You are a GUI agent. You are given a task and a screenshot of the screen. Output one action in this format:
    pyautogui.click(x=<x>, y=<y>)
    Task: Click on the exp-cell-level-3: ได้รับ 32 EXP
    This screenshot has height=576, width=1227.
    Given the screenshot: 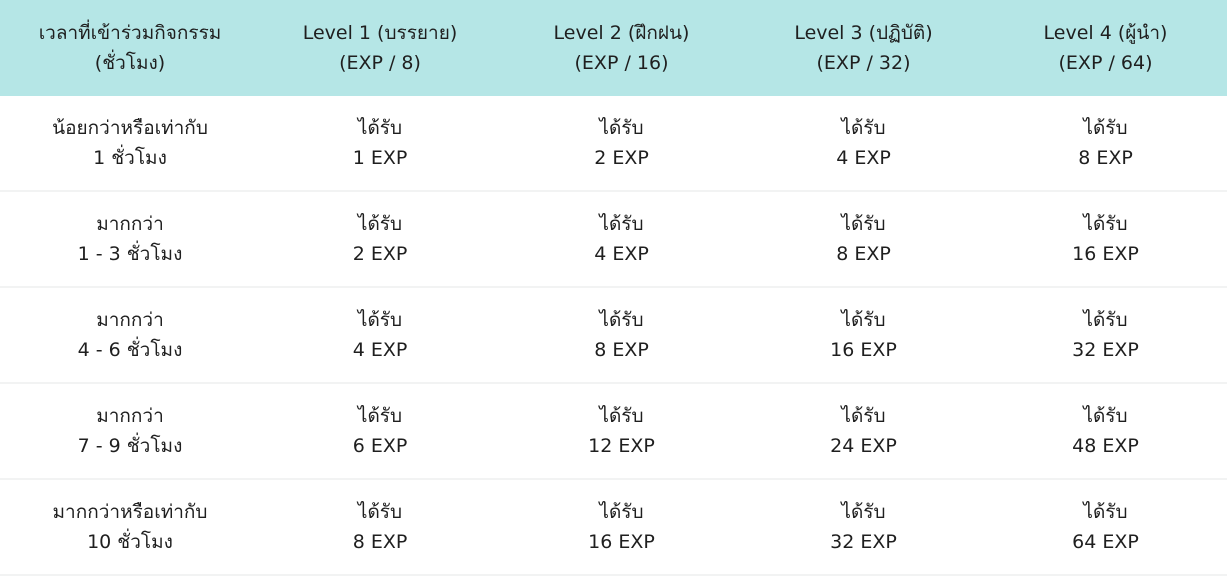 What is the action you would take?
    pyautogui.click(x=863, y=527)
    